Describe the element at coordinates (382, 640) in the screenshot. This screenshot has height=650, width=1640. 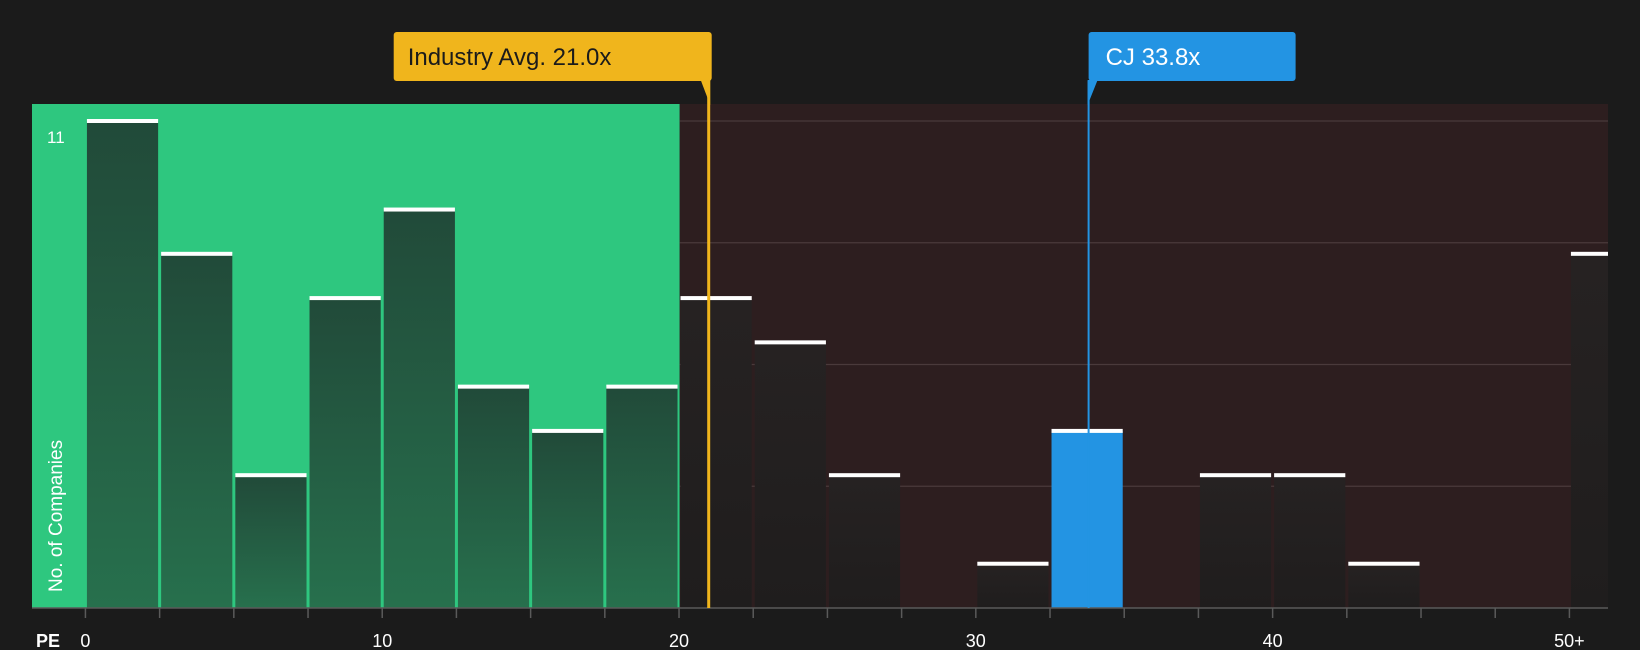
I see `x-tick-label: 10` at that location.